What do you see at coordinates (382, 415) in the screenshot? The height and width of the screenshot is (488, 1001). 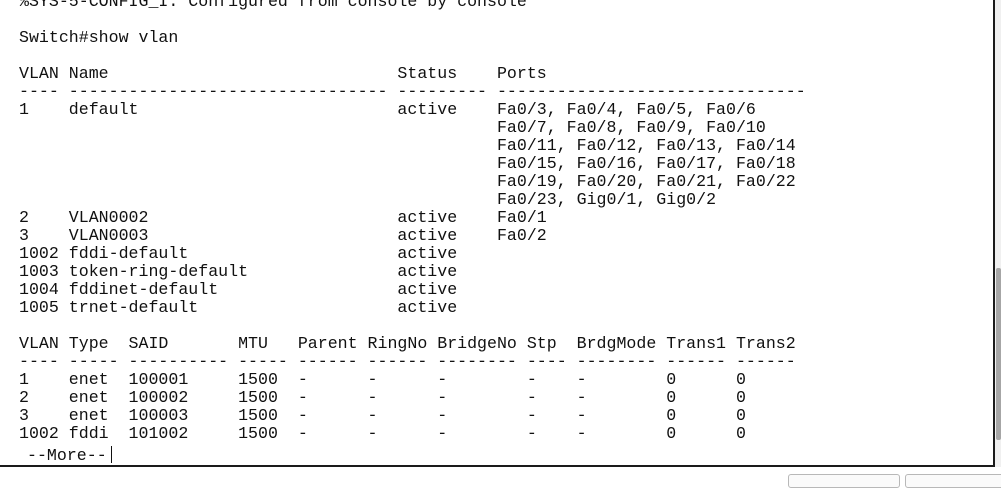 I see `terminal-line: 3 enet 100003 1500 - - - - - 0 0` at bounding box center [382, 415].